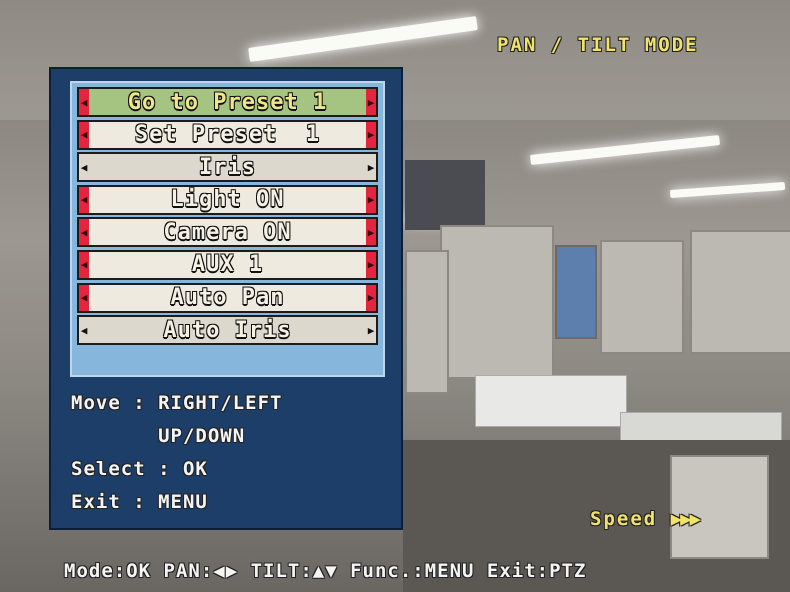  I want to click on speed-indicator: Speed ▶▶▶, so click(645, 519).